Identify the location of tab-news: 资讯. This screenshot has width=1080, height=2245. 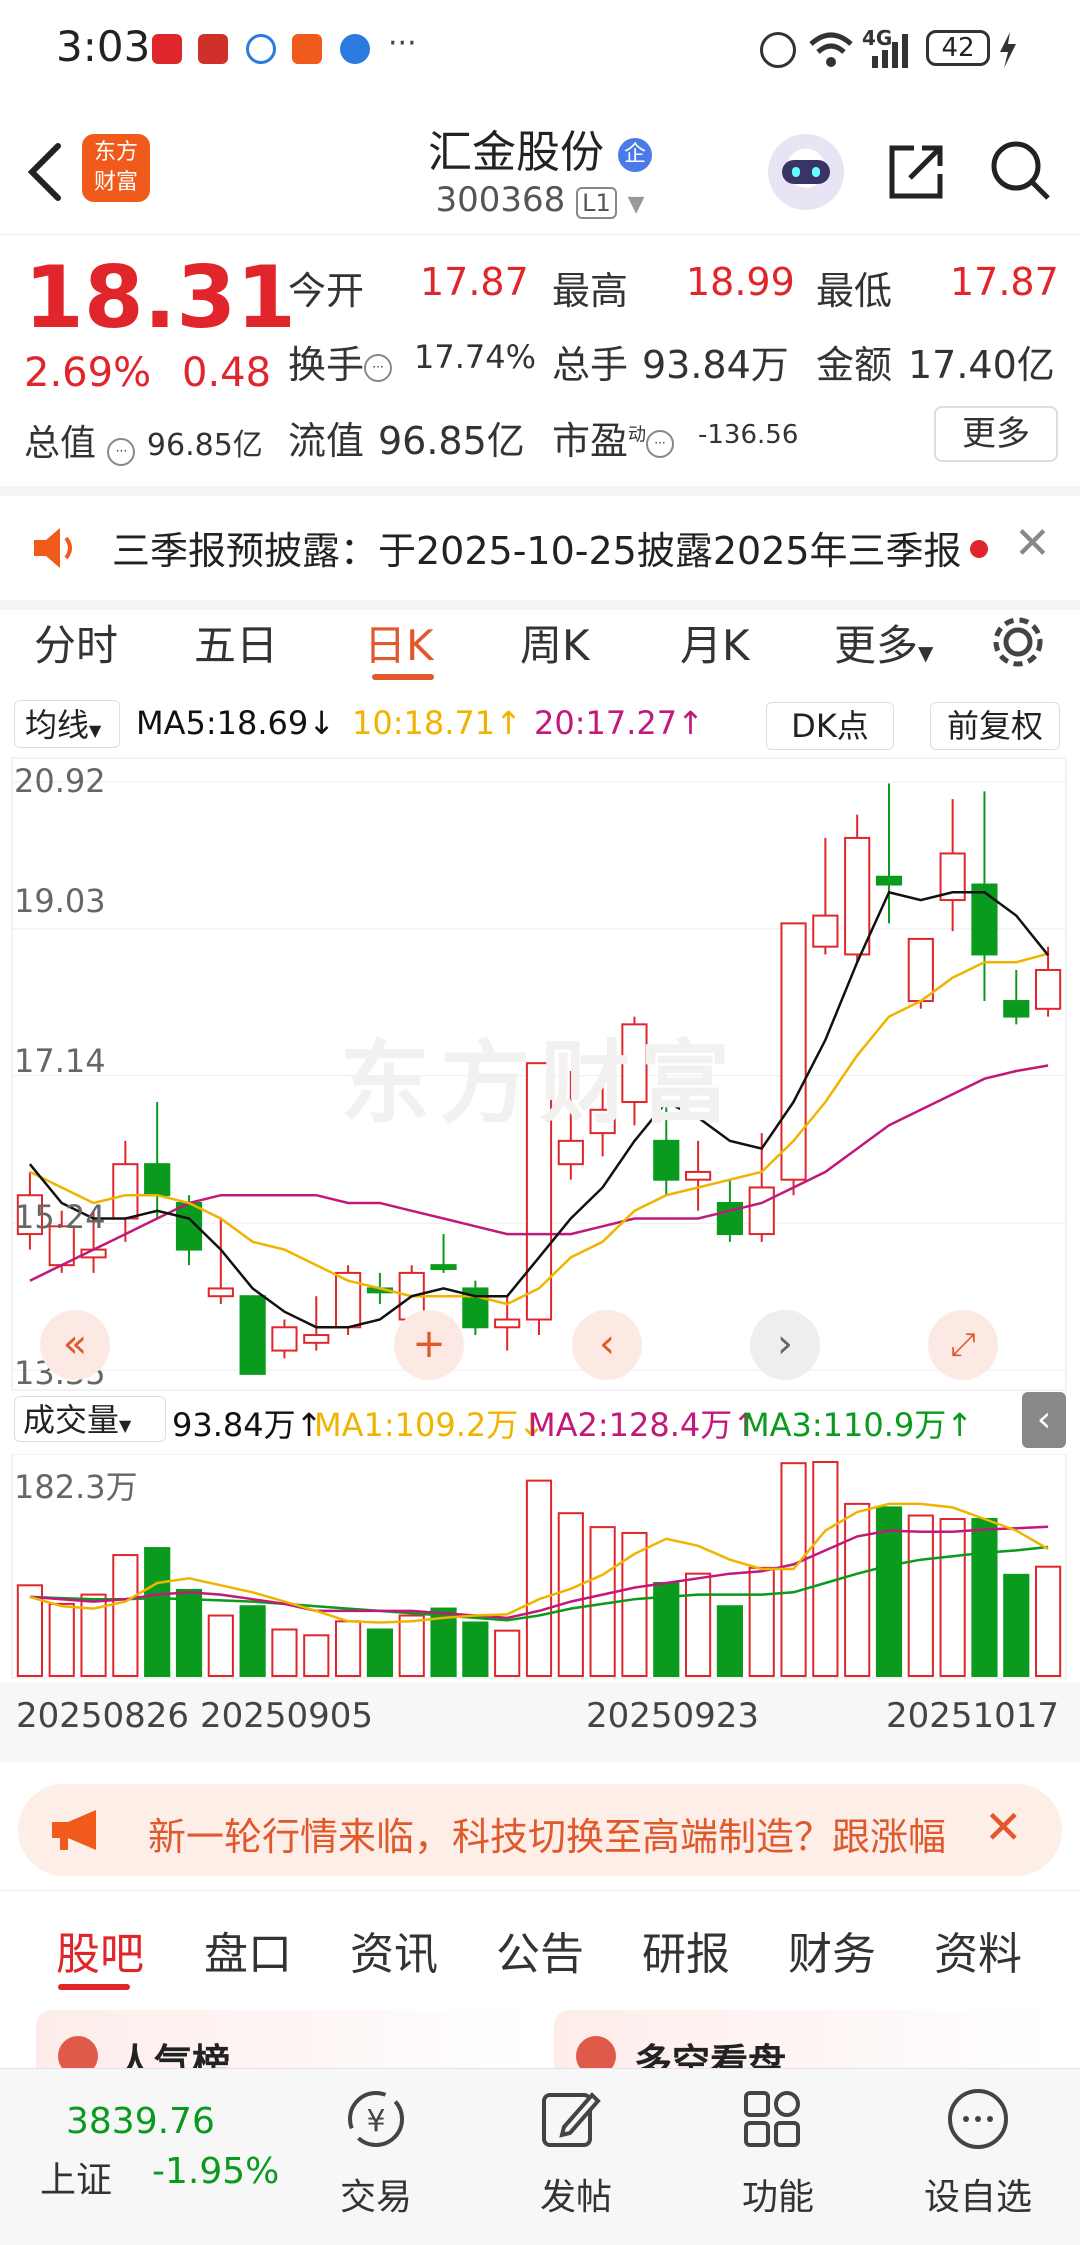
(394, 1950).